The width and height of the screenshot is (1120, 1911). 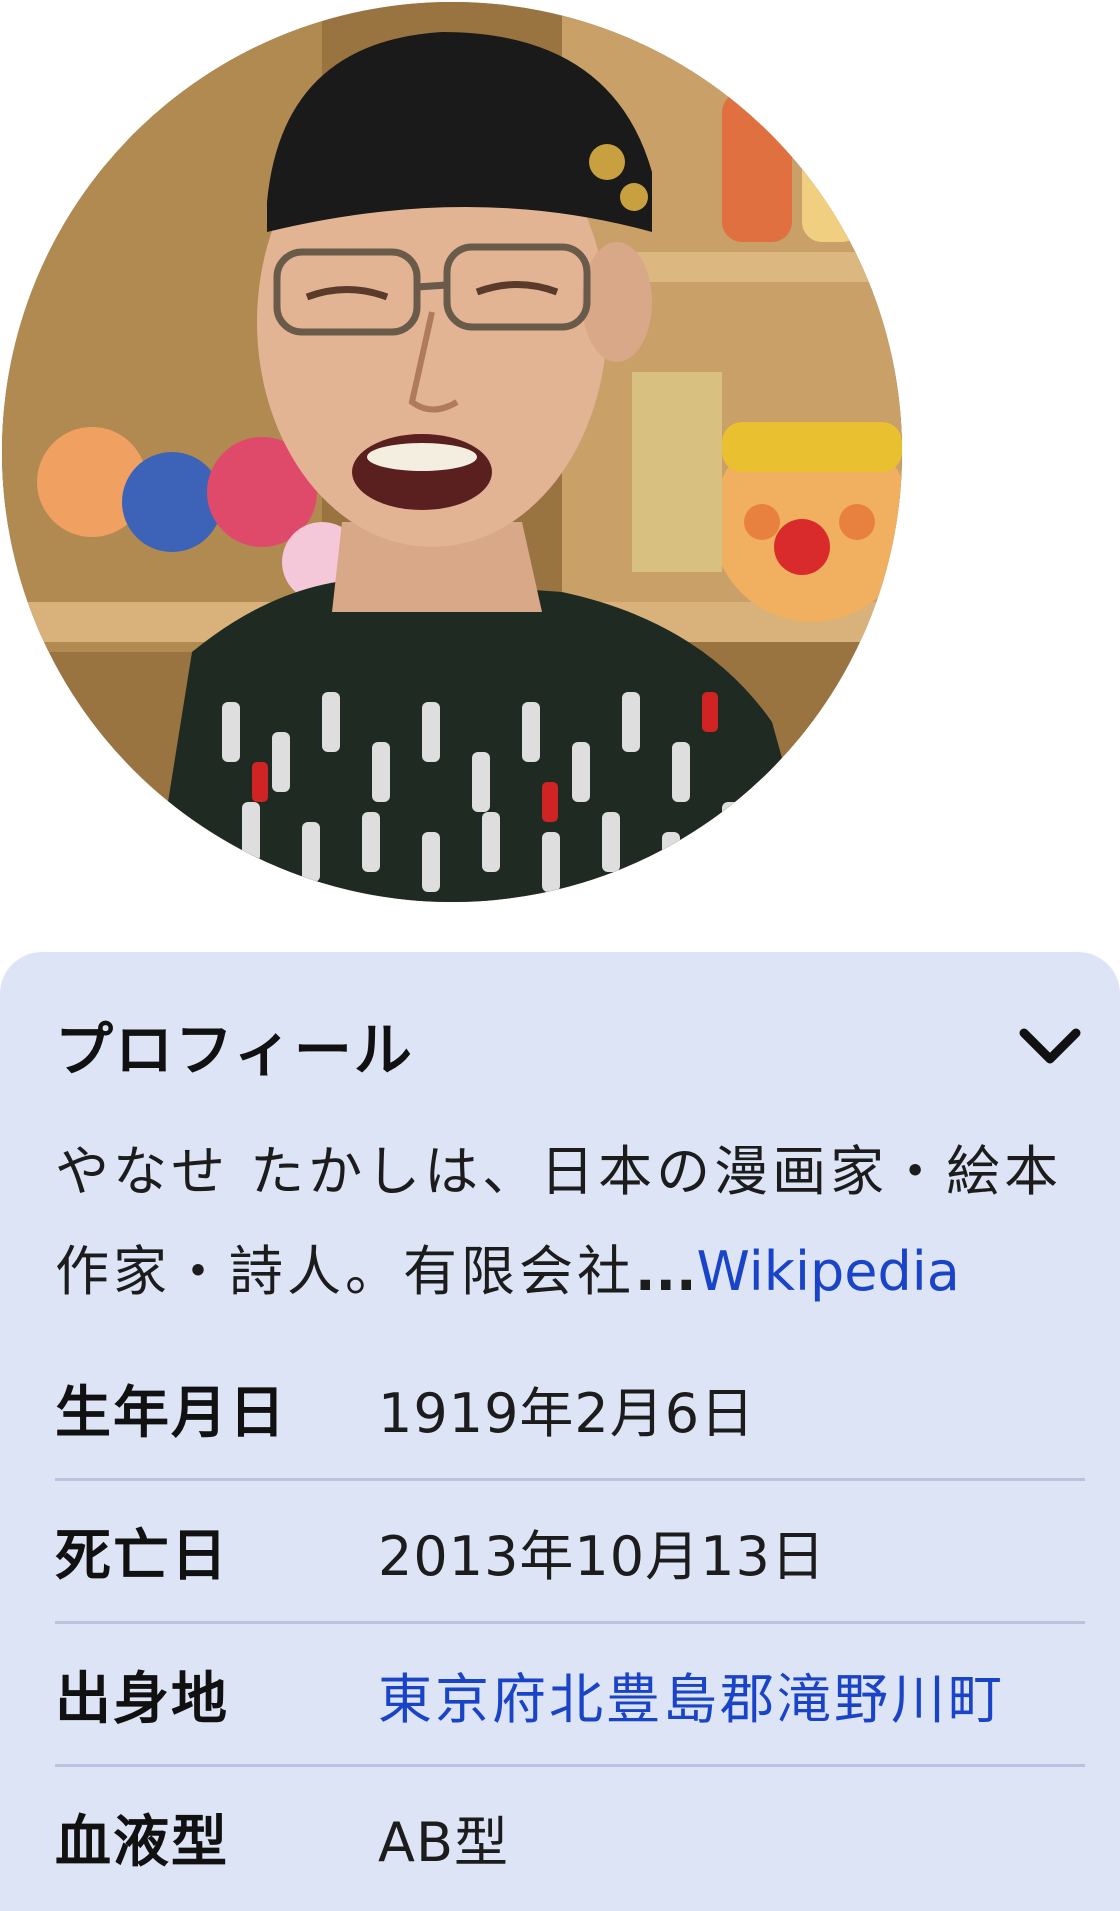 I want to click on fact-value: 2013年10月13日, so click(x=602, y=1556).